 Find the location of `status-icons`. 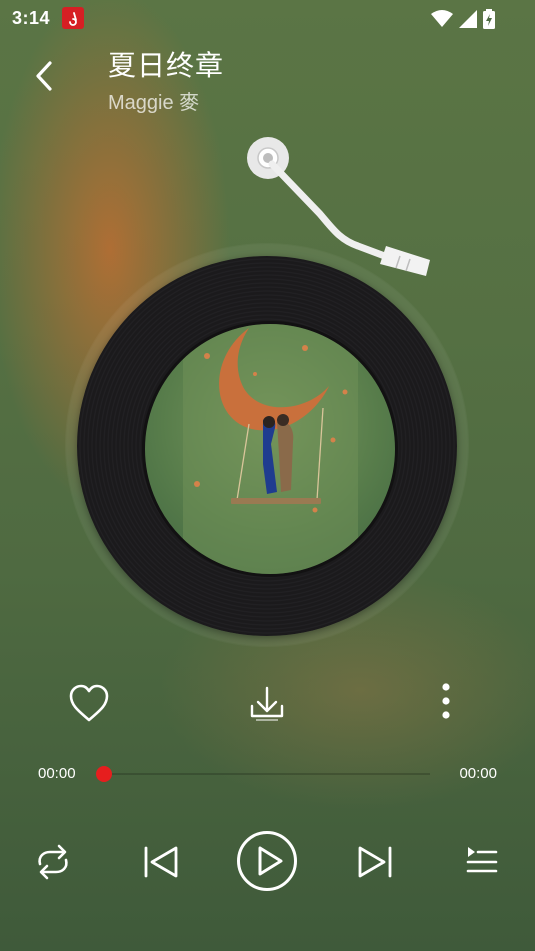

status-icons is located at coordinates (463, 19).